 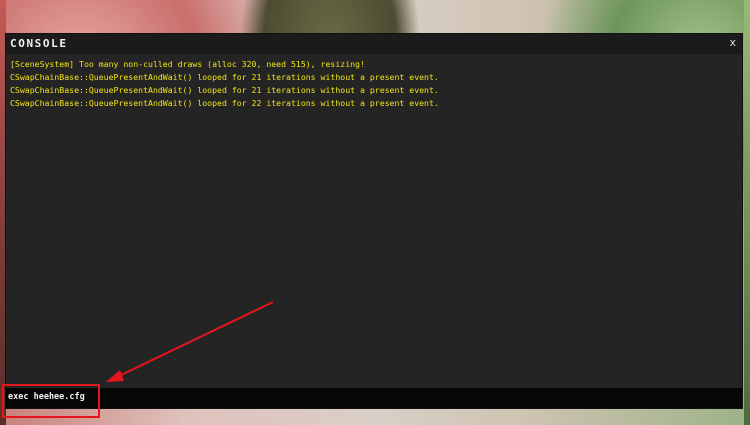 I want to click on annotation-arrow-head, so click(x=115, y=376).